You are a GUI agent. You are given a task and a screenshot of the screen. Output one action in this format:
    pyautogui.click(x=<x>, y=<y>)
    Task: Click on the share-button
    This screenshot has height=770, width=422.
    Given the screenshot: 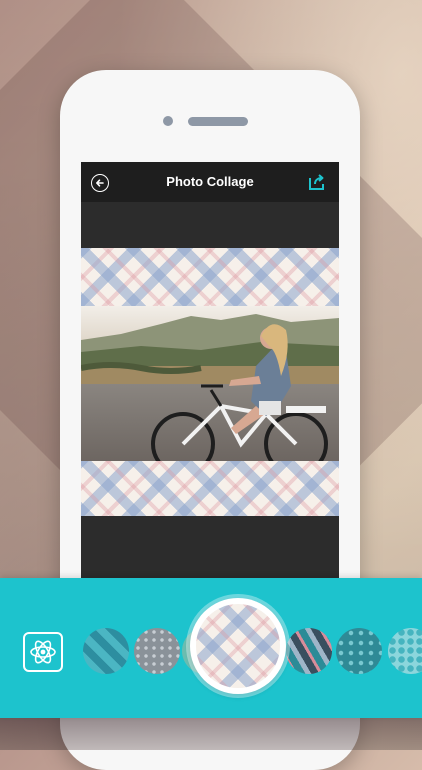 What is the action you would take?
    pyautogui.click(x=317, y=182)
    